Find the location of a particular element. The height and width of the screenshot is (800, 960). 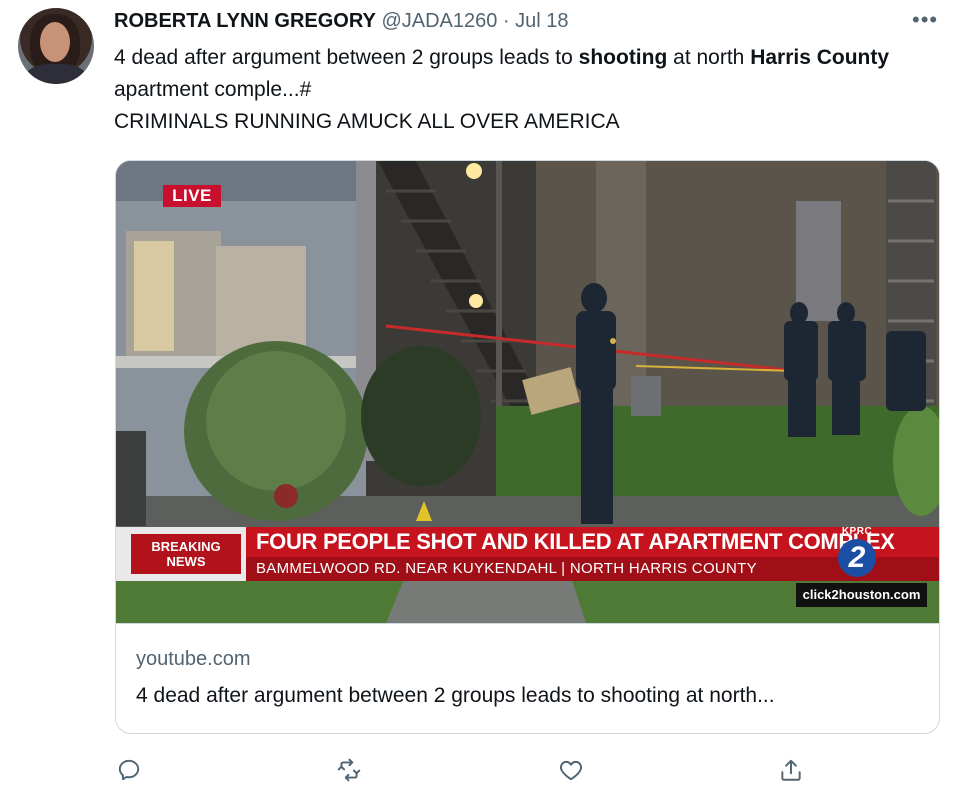

breaking-news-box: BREAKING NEWS is located at coordinates (181, 554).